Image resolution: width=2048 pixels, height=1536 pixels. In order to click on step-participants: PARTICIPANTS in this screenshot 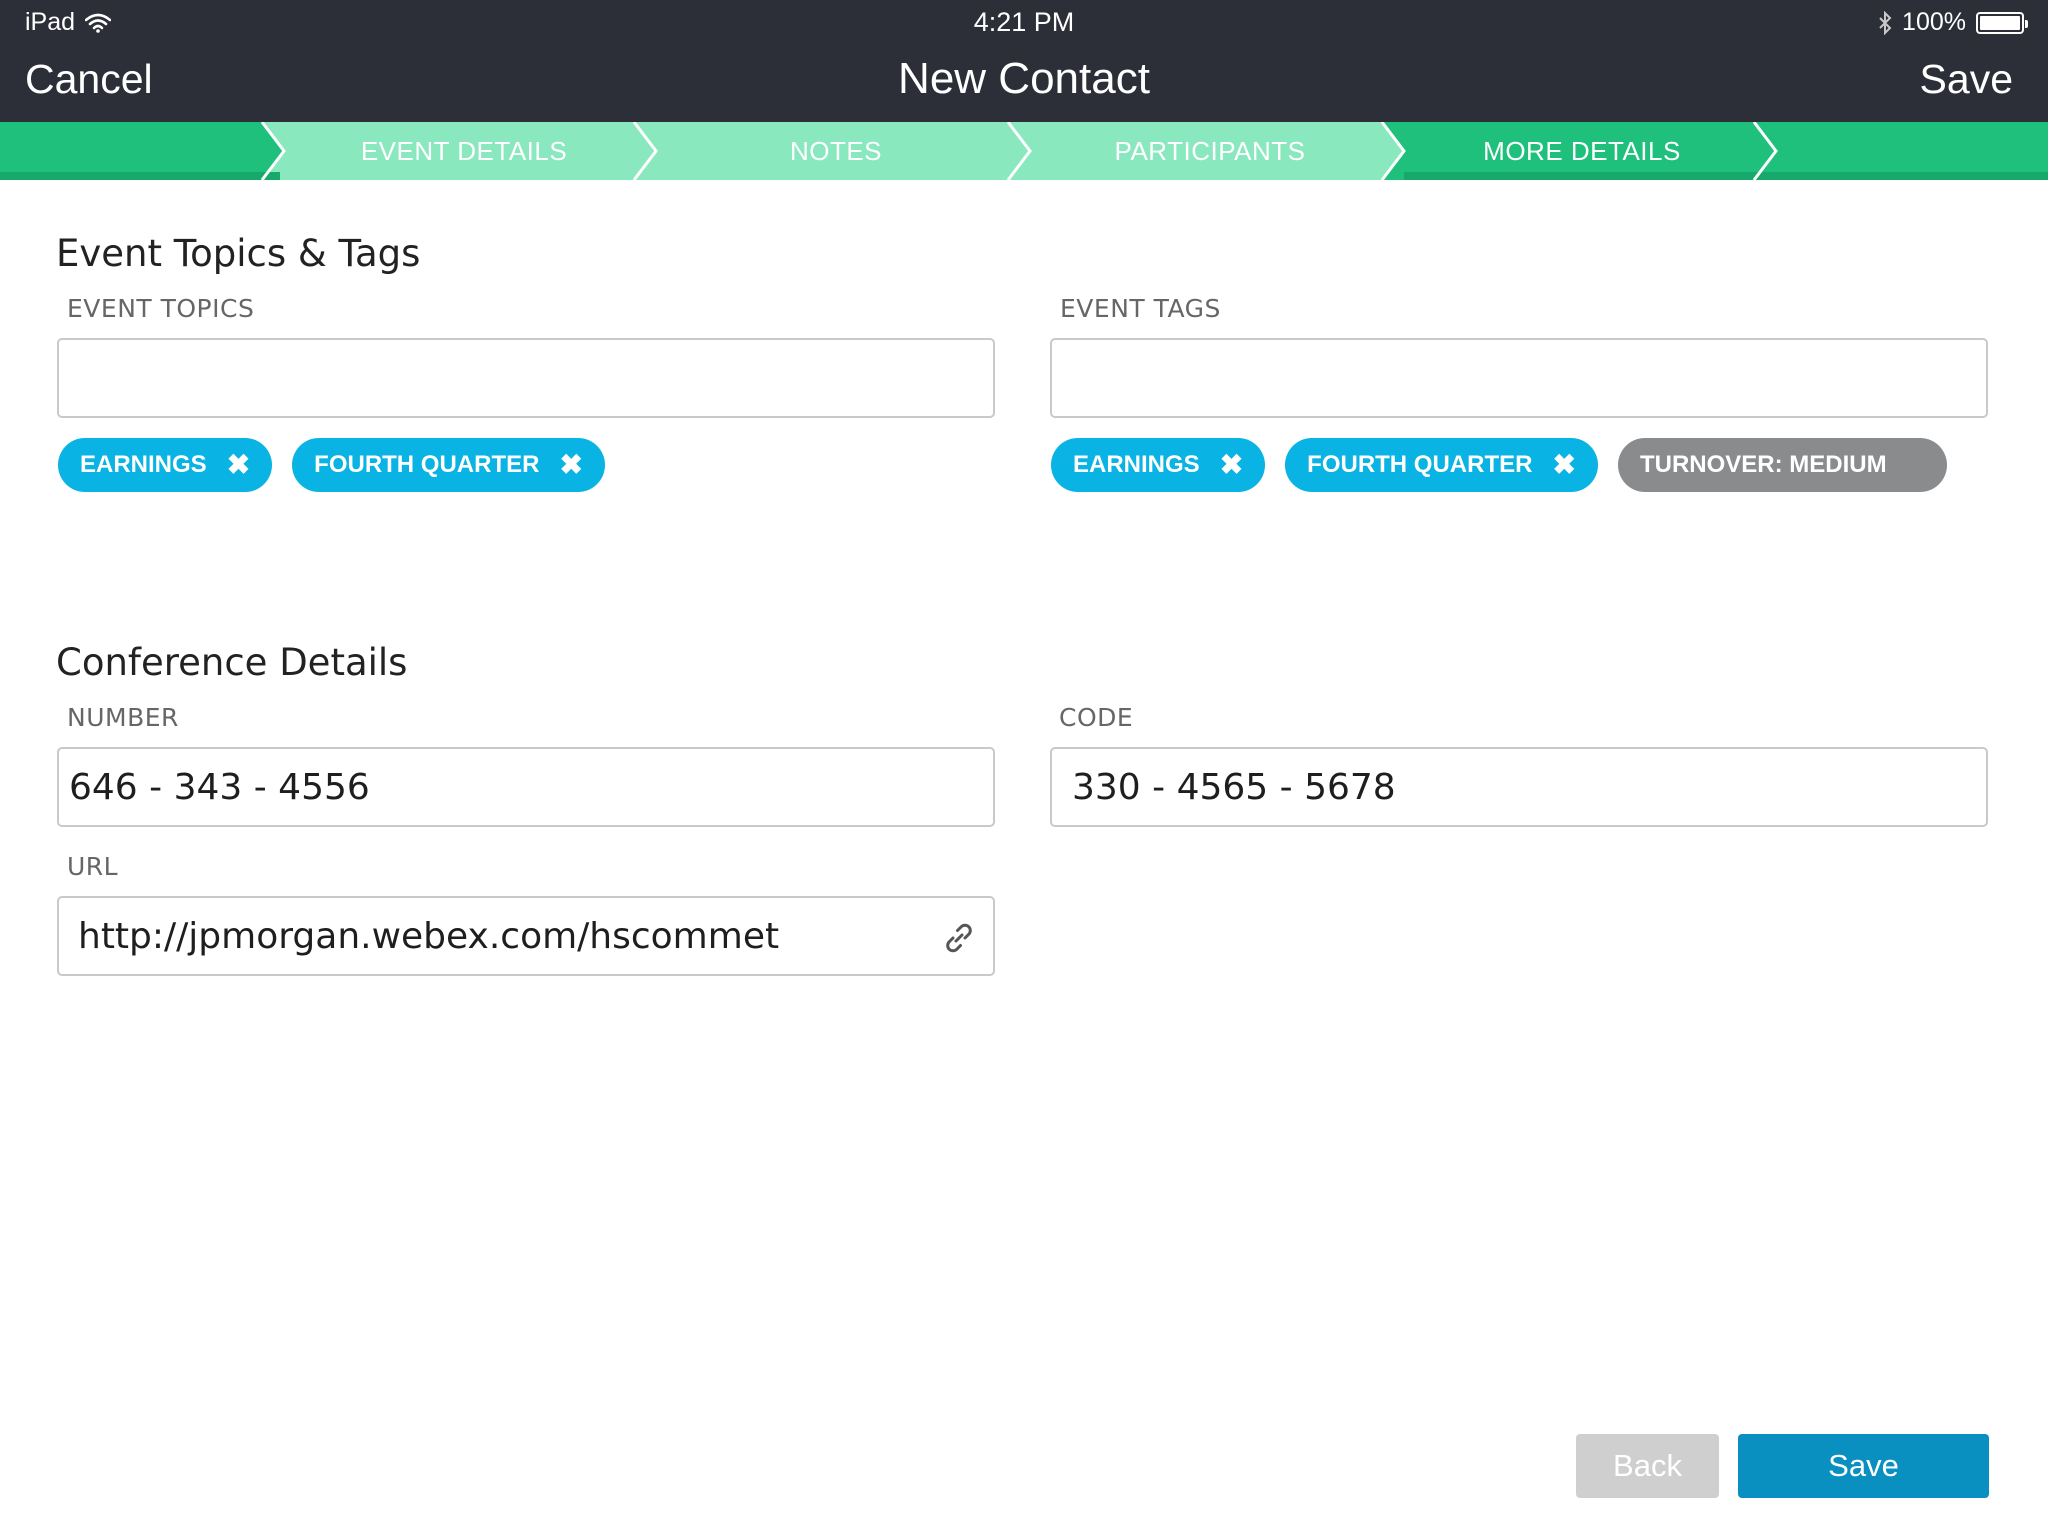, I will do `click(1210, 151)`.